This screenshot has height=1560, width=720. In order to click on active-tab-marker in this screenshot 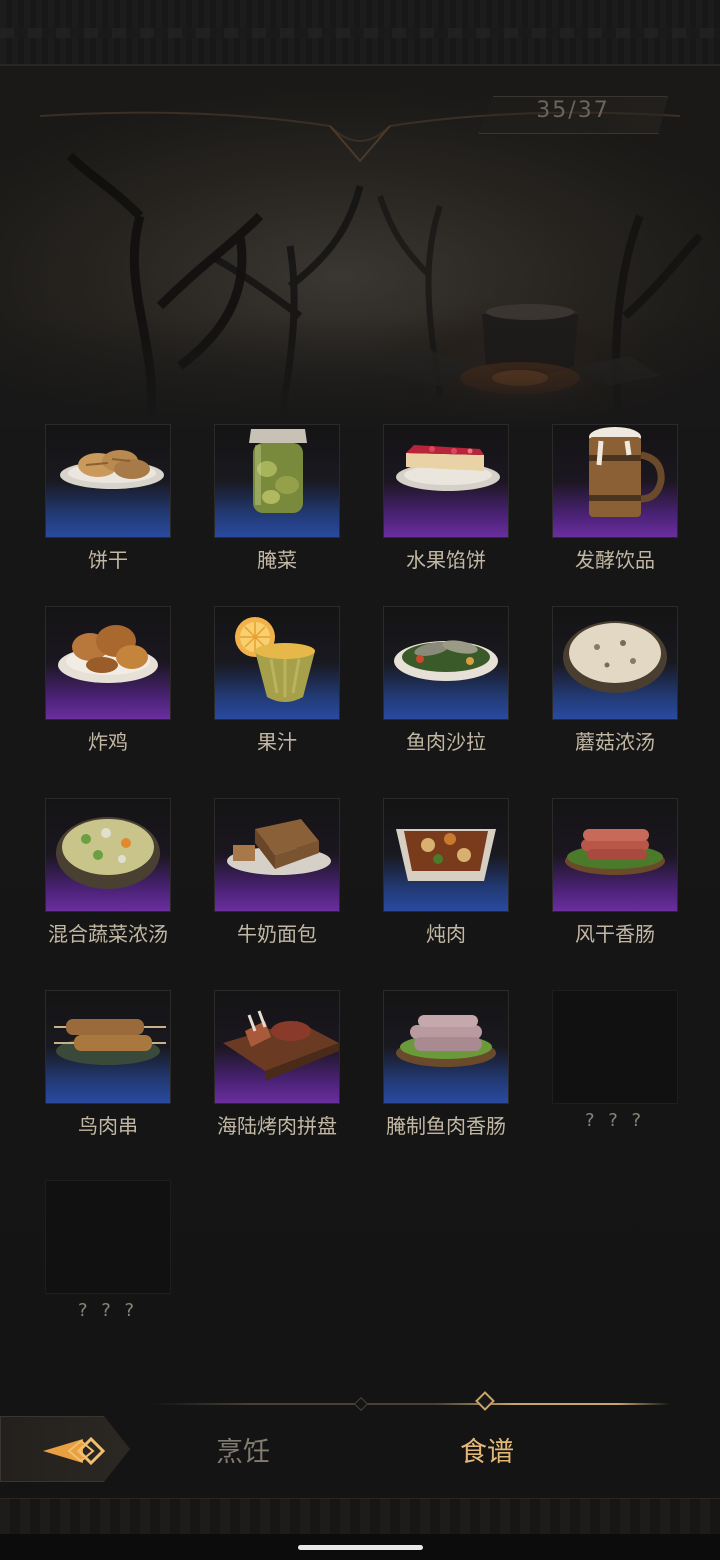, I will do `click(485, 1401)`.